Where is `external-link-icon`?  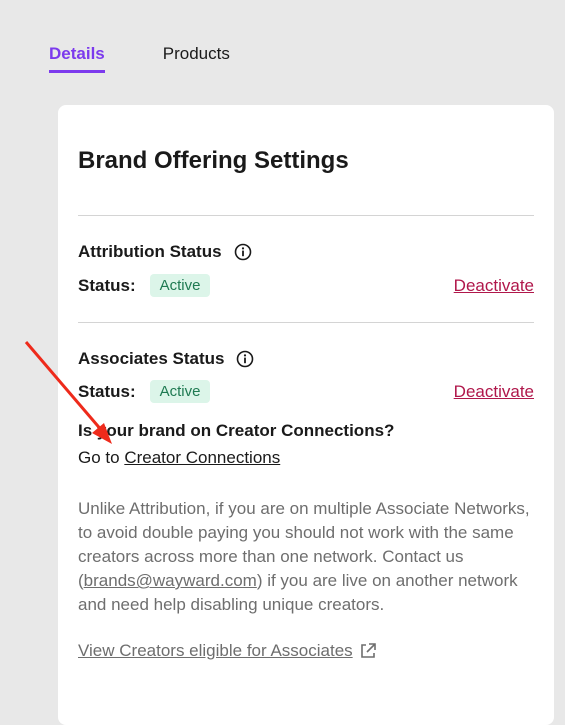
external-link-icon is located at coordinates (368, 650).